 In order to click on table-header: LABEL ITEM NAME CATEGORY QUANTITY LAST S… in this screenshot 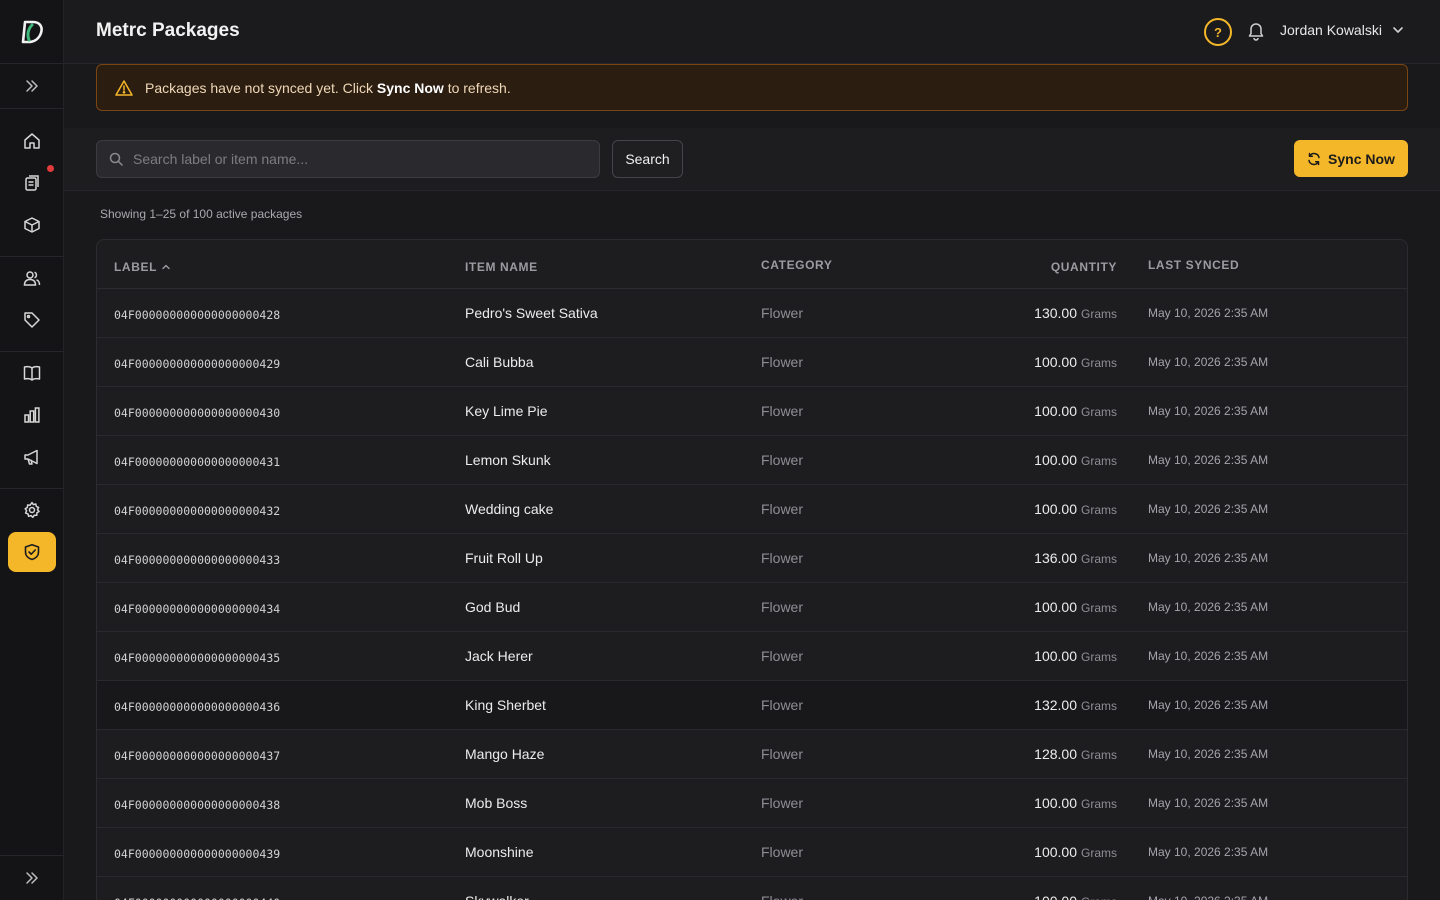, I will do `click(752, 264)`.